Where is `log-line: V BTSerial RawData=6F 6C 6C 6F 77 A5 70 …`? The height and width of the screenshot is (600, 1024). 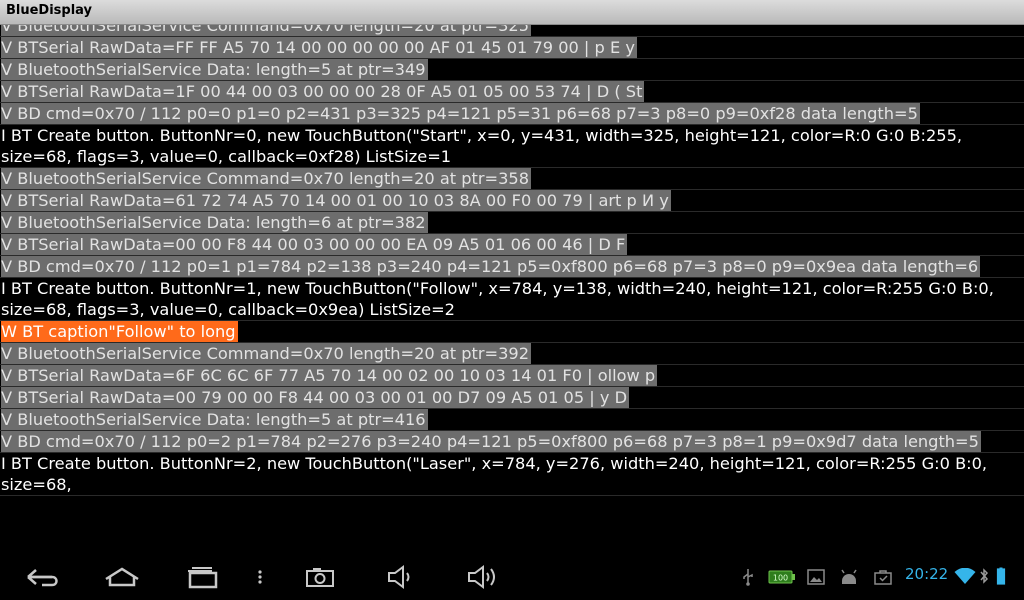
log-line: V BTSerial RawData=6F 6C 6C 6F 77 A5 70 … is located at coordinates (512, 376).